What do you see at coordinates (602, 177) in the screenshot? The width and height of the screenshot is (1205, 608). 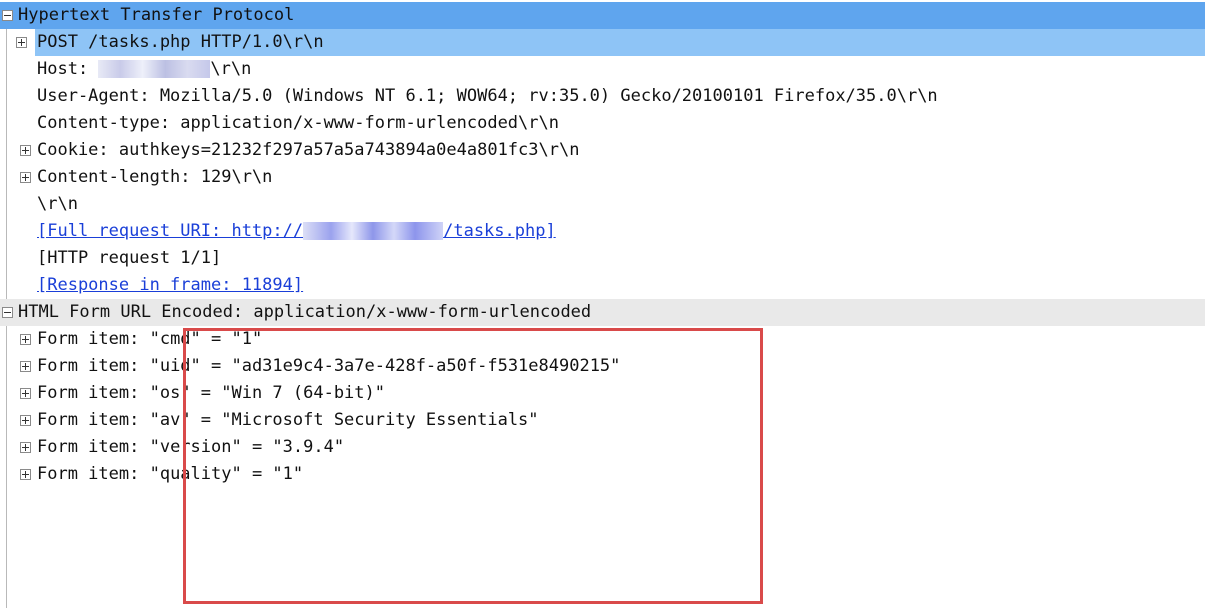 I see `content-length-node: Content-length: 129\r\n` at bounding box center [602, 177].